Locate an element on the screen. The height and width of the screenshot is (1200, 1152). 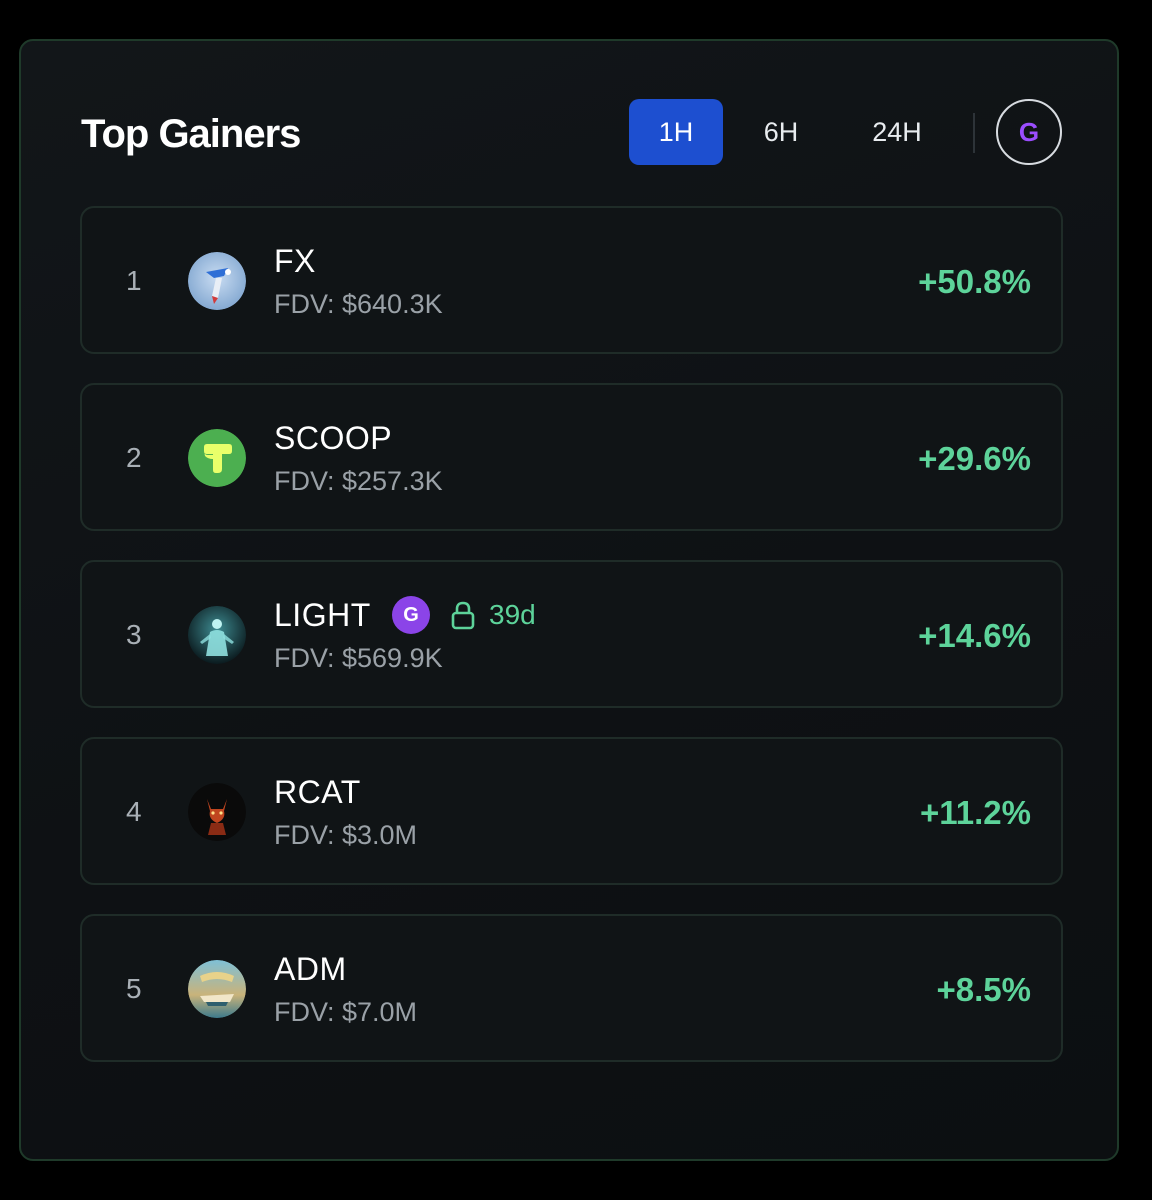
percent-change: +8.5% is located at coordinates (984, 989).